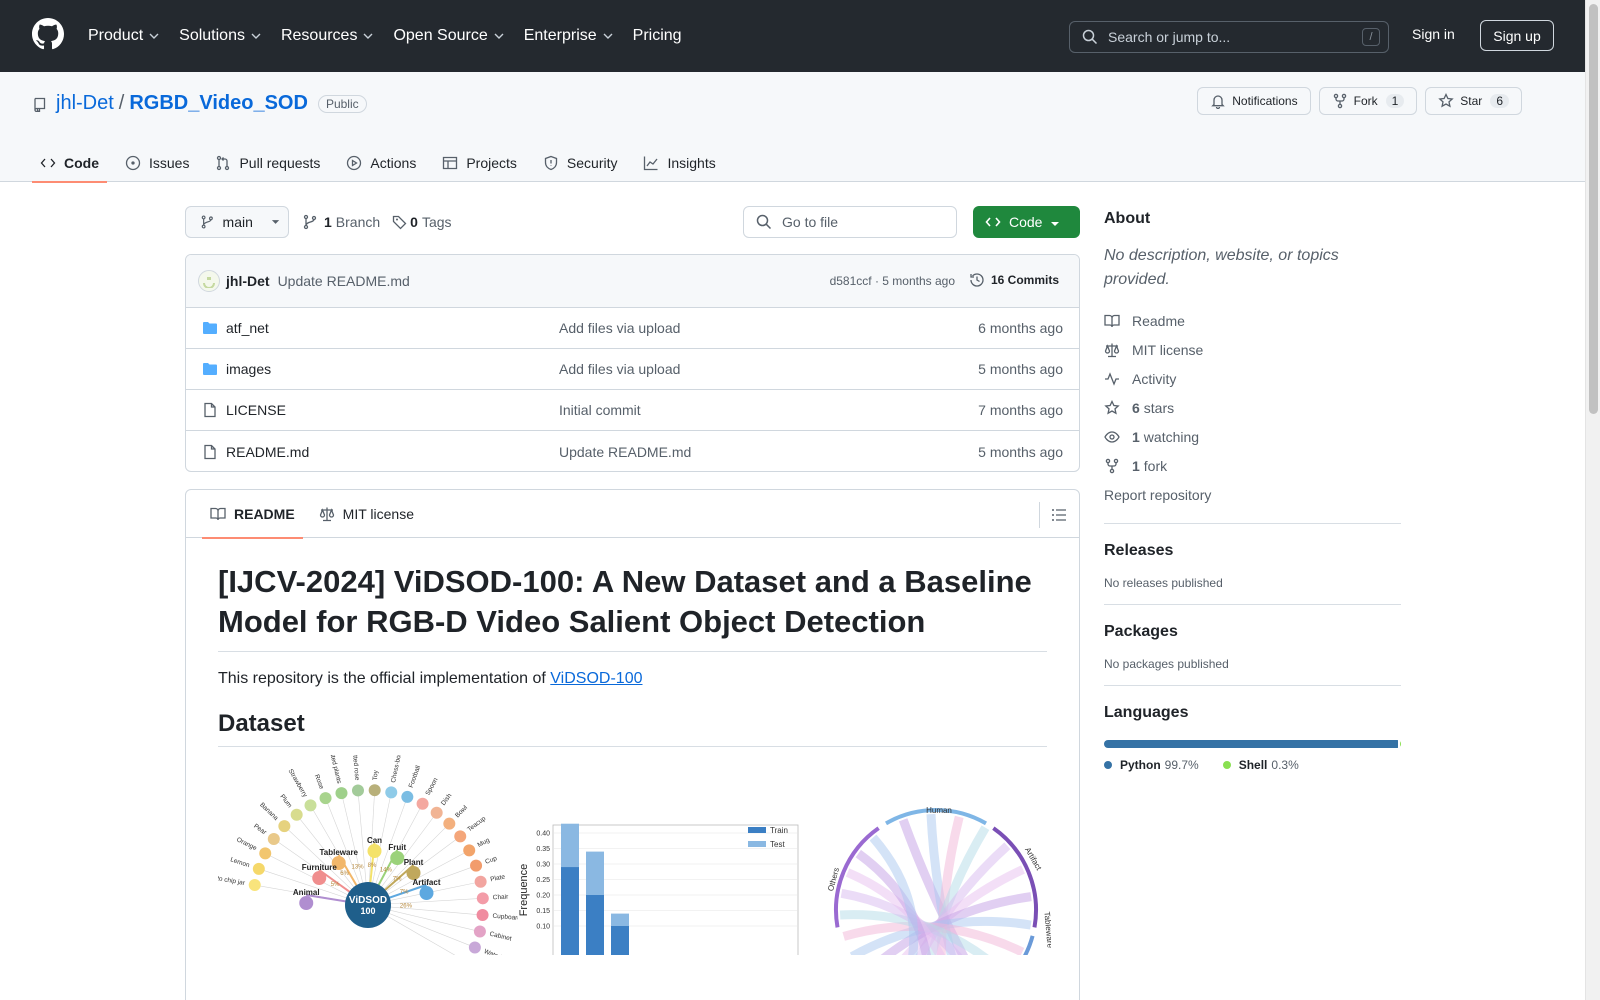  What do you see at coordinates (1020, 451) in the screenshot?
I see `file-commit-time: 5 months ago` at bounding box center [1020, 451].